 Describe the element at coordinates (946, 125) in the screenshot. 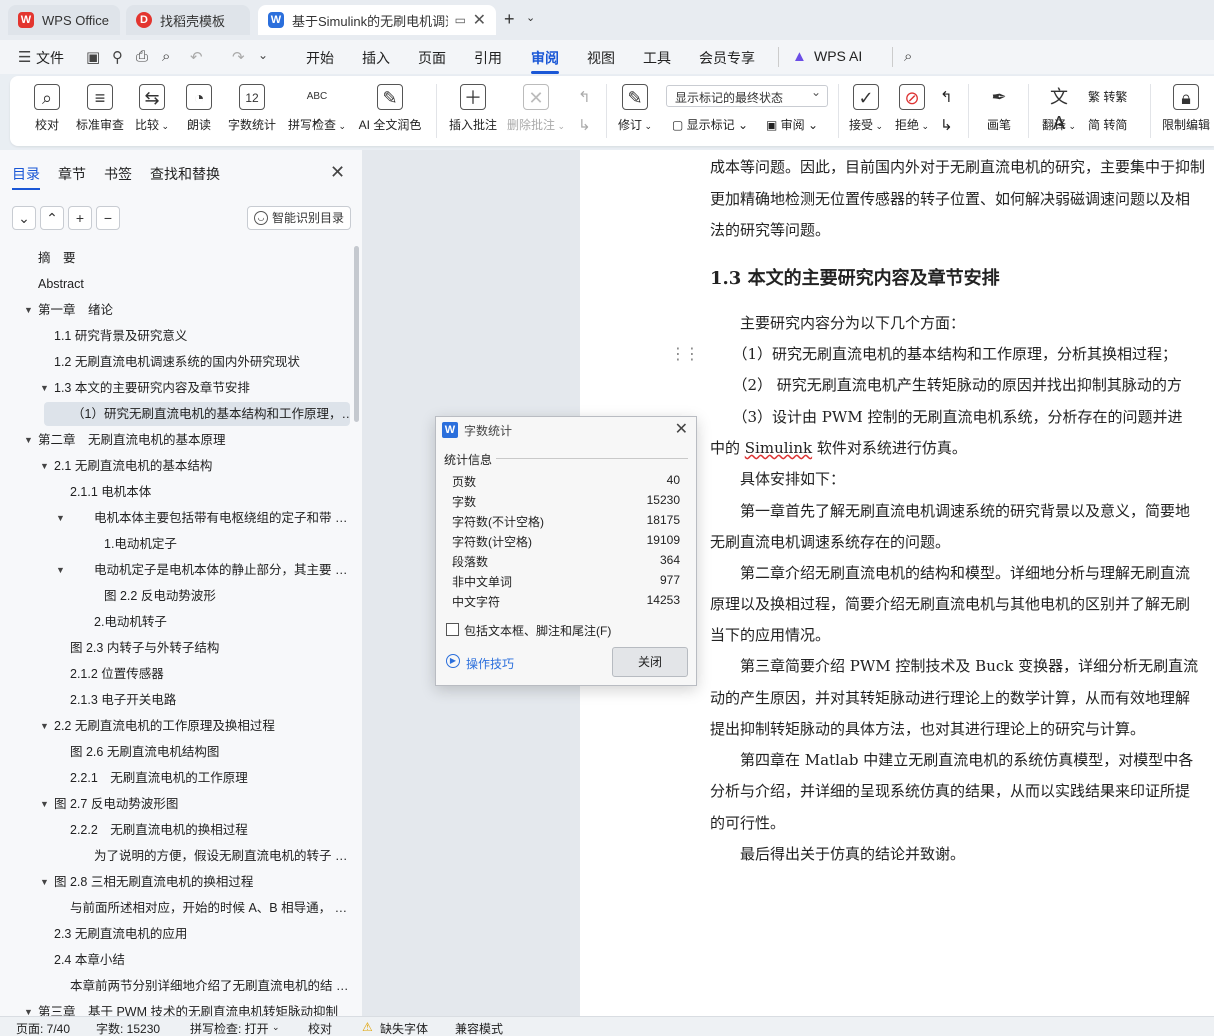

I see `next-change-icon: ↳` at that location.